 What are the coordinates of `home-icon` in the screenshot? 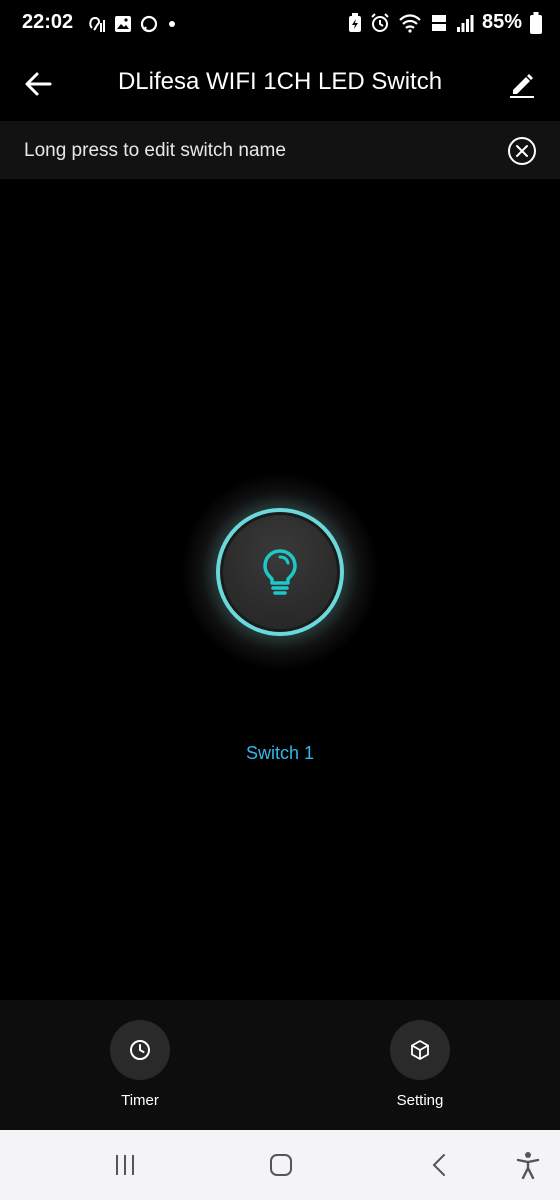 It's located at (281, 1165).